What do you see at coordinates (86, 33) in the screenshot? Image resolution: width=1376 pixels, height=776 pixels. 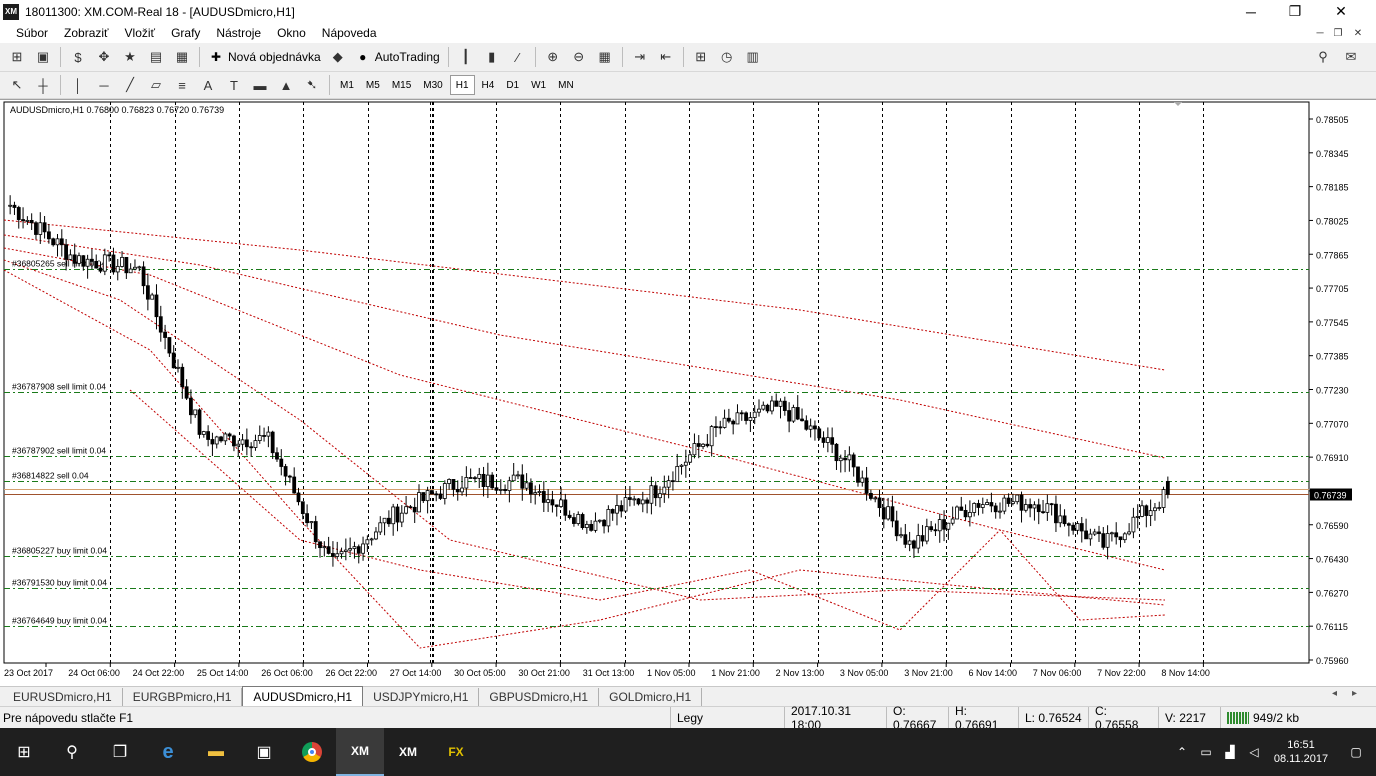 I see `menu-view: Zobraziť` at bounding box center [86, 33].